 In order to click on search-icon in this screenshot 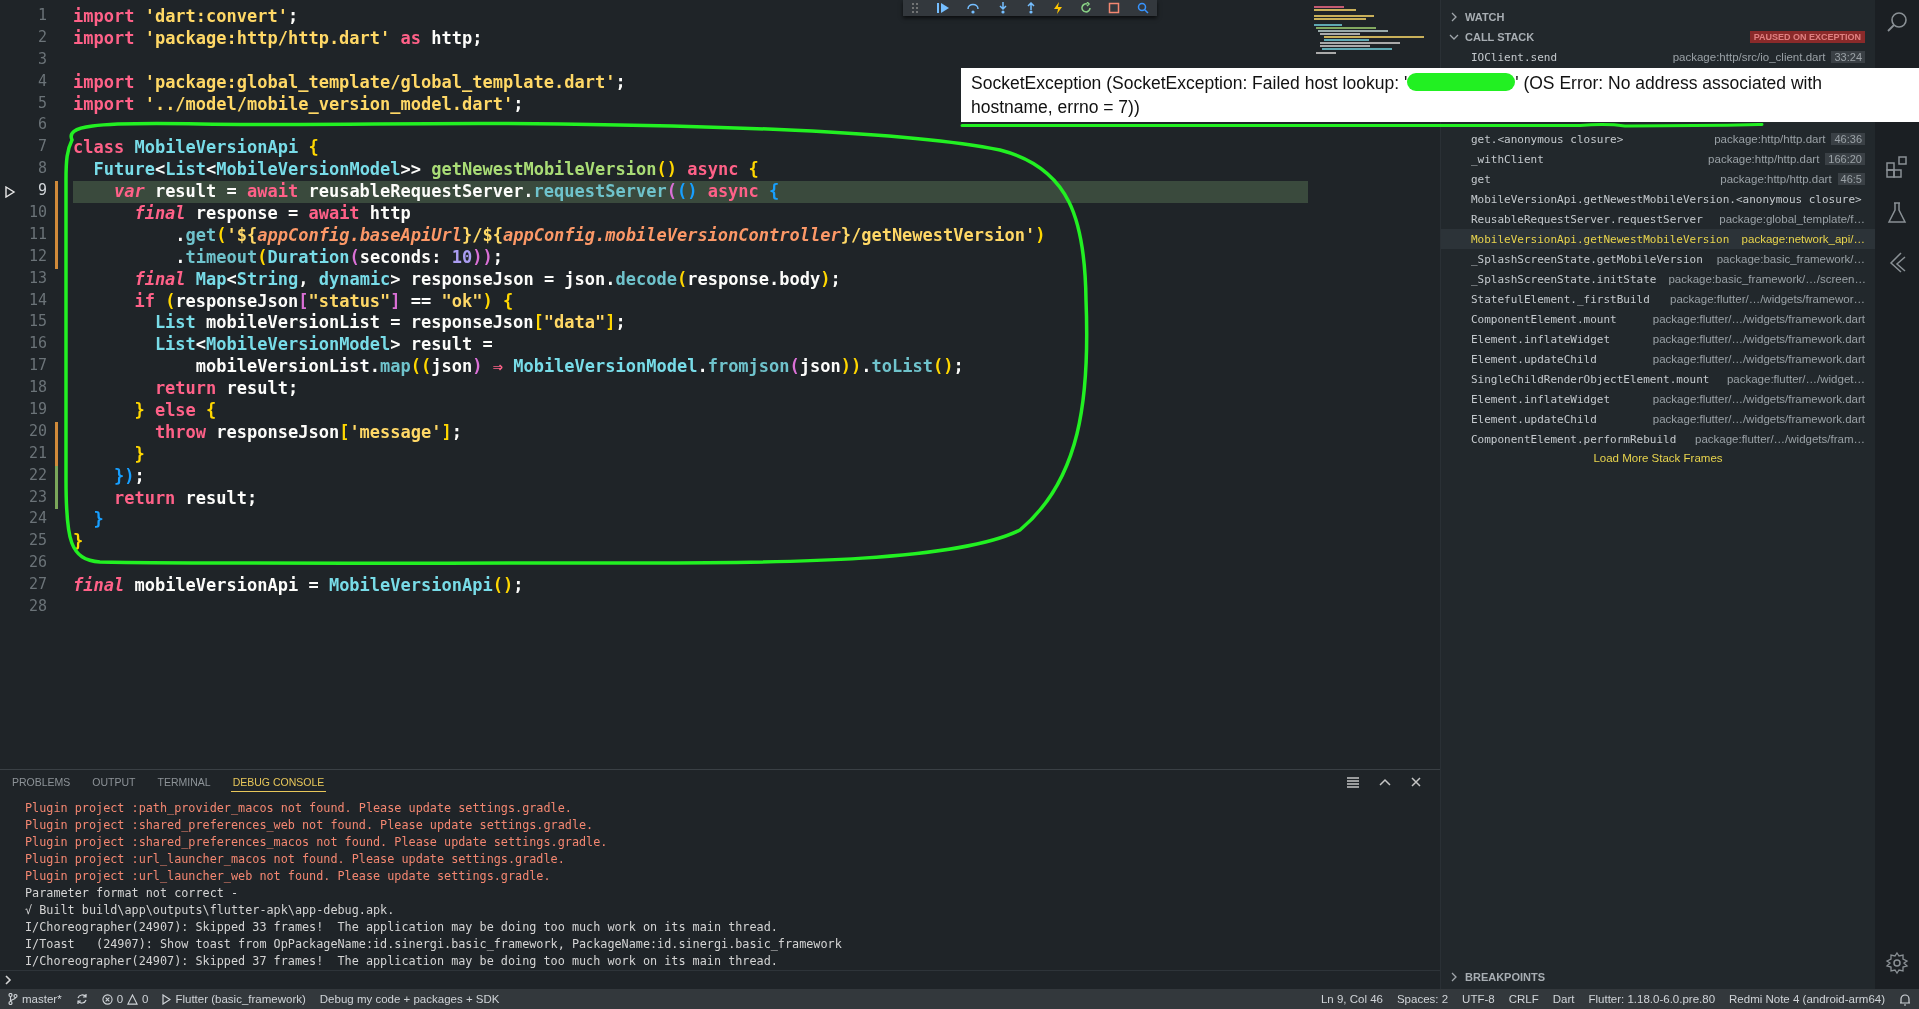, I will do `click(1897, 22)`.